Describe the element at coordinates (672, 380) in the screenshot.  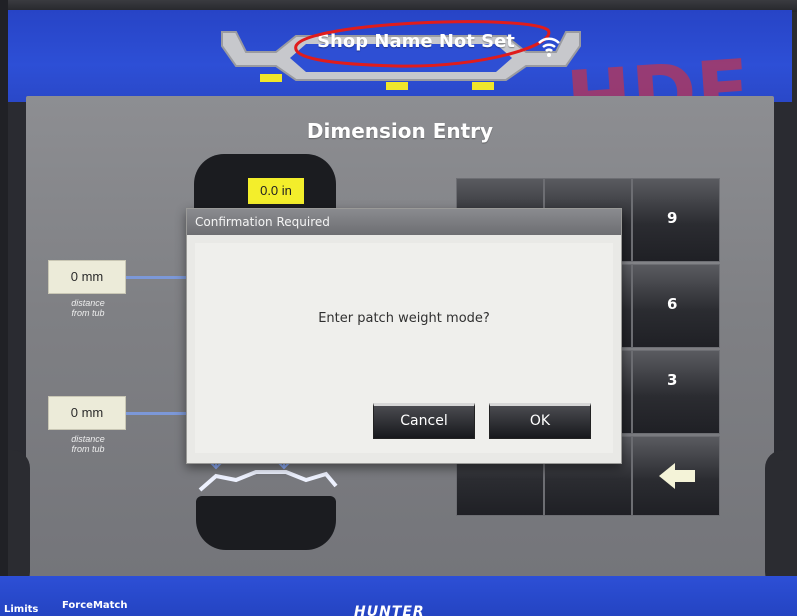
I see `keypad-key-3-label: 3` at that location.